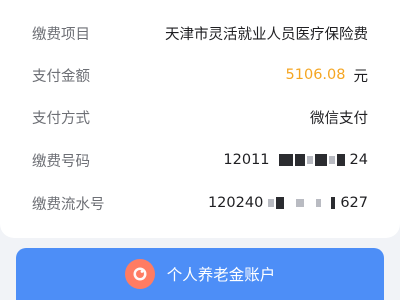 The image size is (400, 300). Describe the element at coordinates (200, 75) in the screenshot. I see `detail-row-amount: 支付金额 5106.08 元` at that location.